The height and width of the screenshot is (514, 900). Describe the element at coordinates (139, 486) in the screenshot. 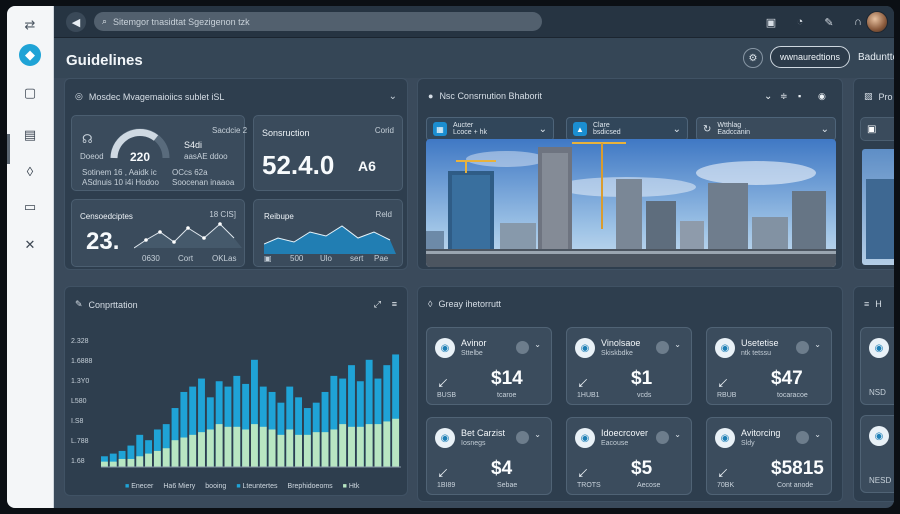

I see `legend-item: ■ Enecer` at that location.